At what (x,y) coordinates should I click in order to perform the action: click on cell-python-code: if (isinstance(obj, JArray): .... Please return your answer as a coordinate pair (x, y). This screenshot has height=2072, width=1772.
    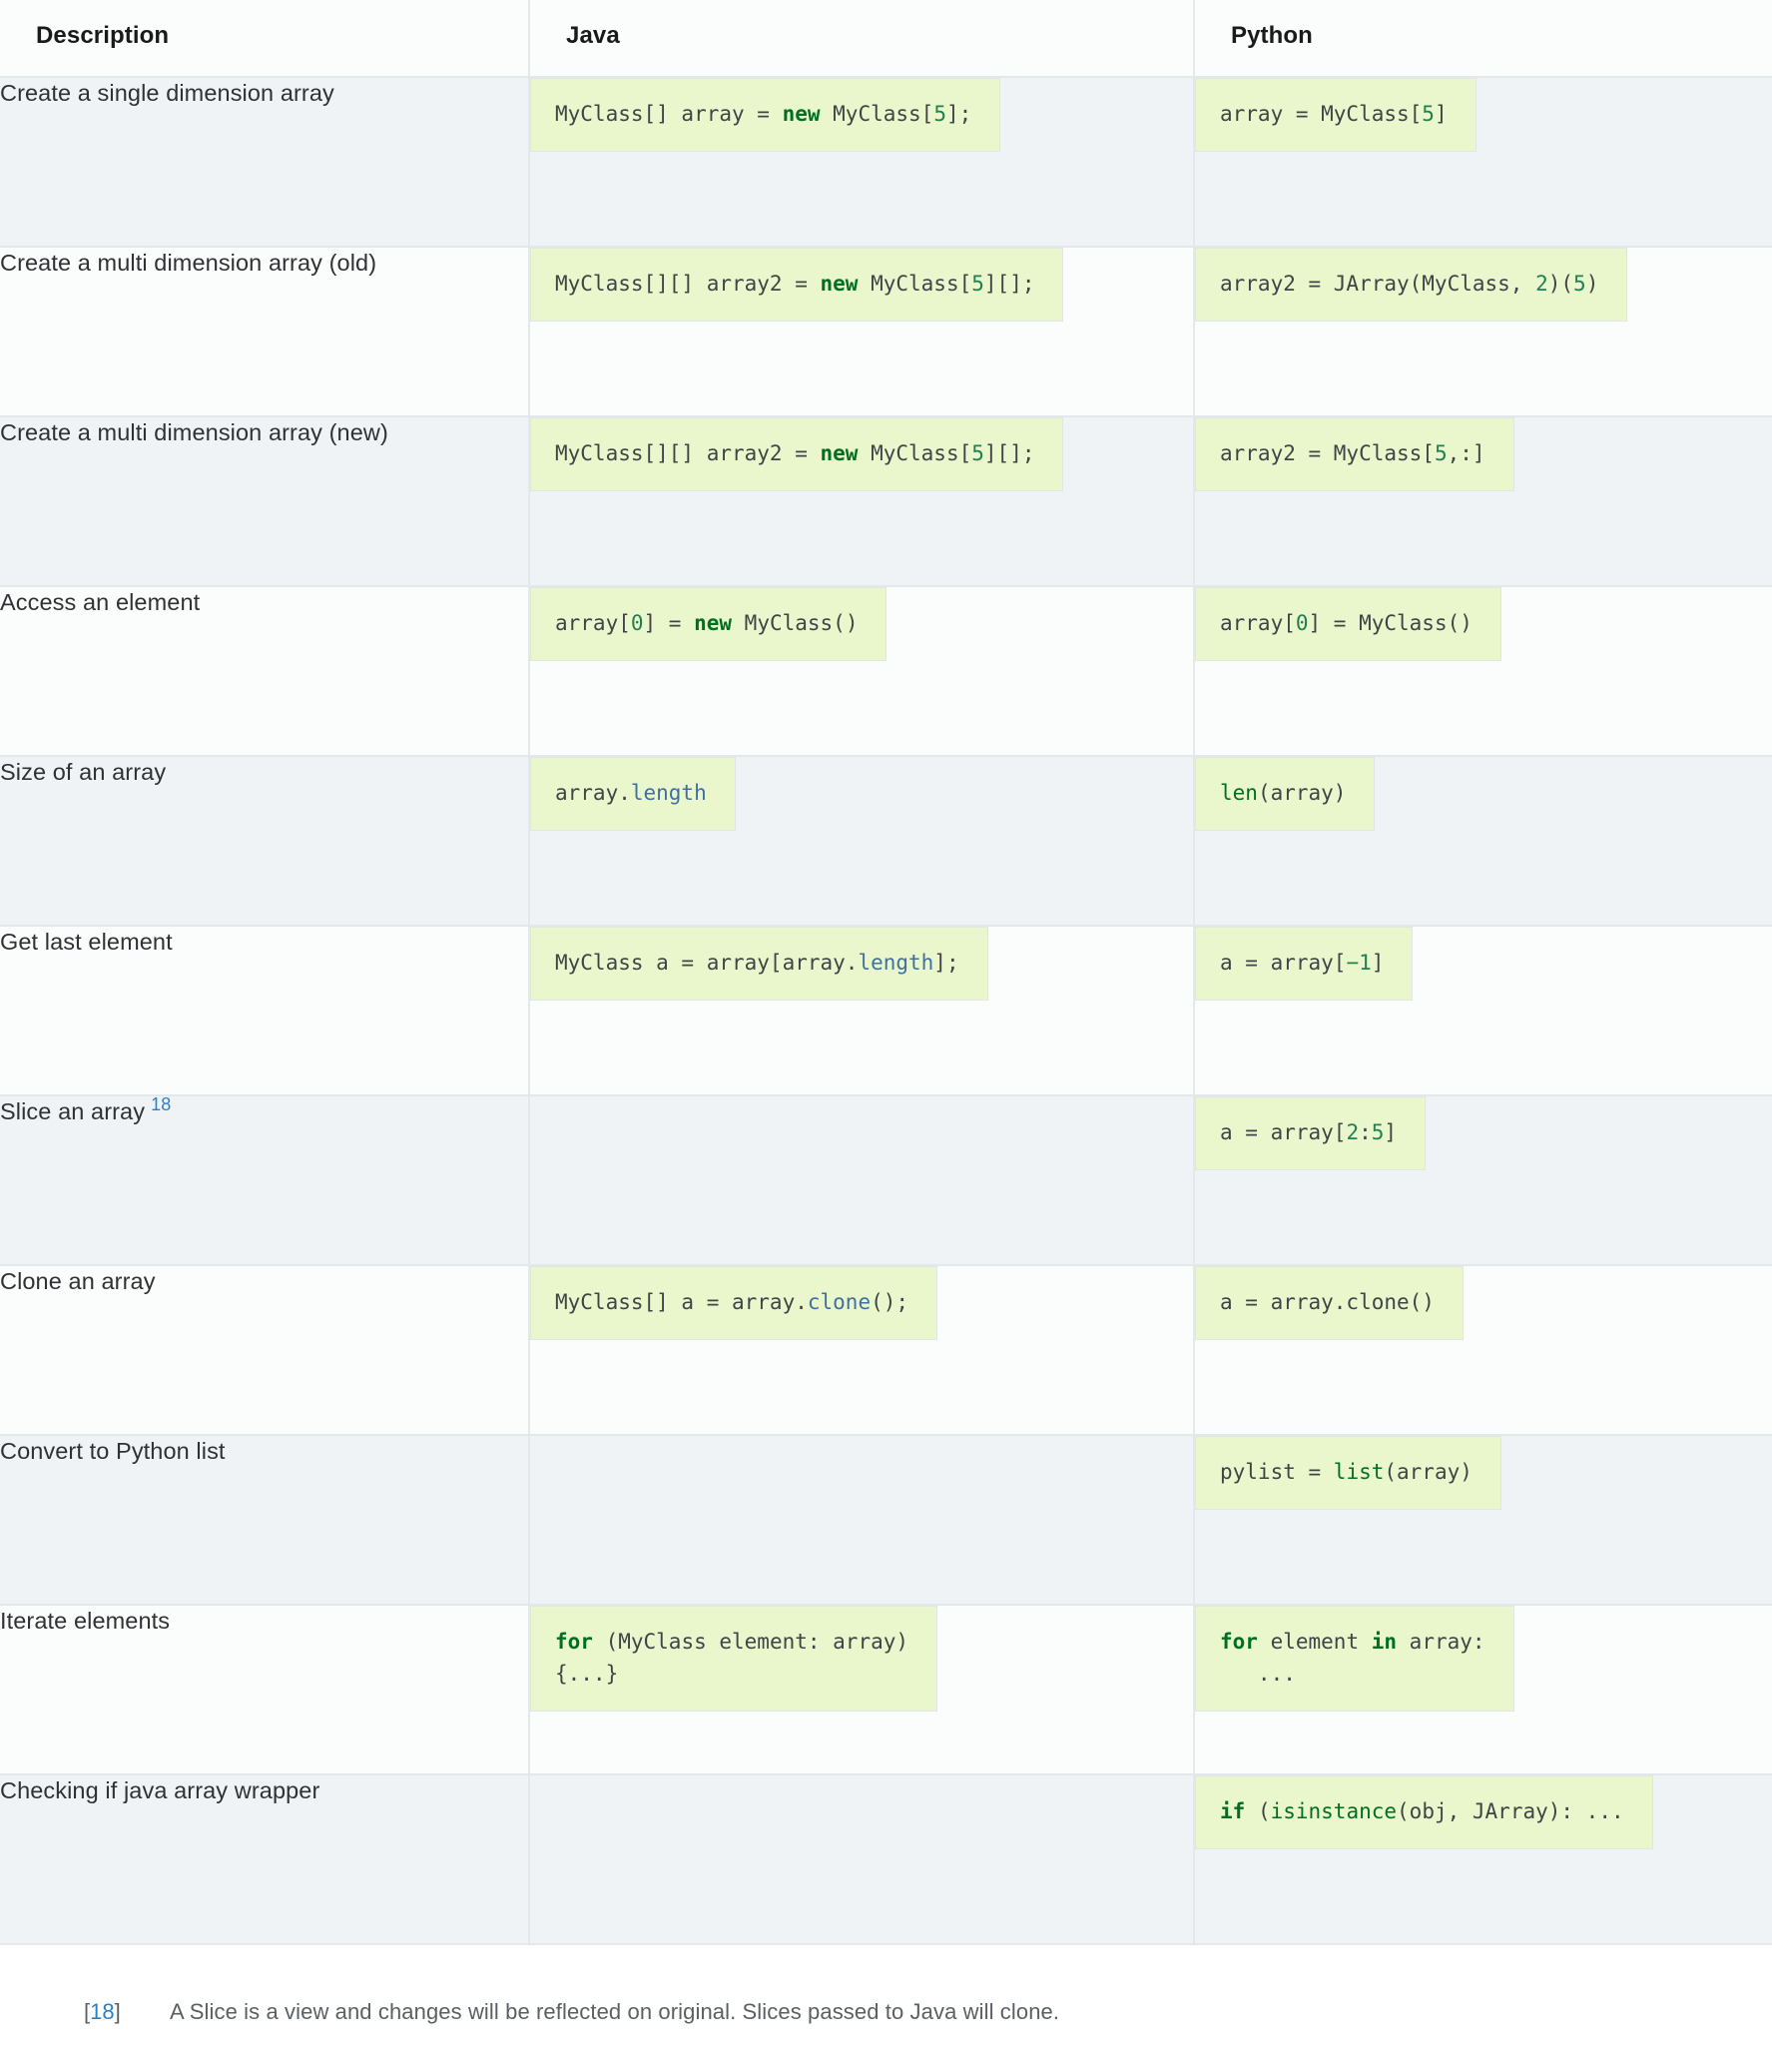
    Looking at the image, I should click on (1483, 1860).